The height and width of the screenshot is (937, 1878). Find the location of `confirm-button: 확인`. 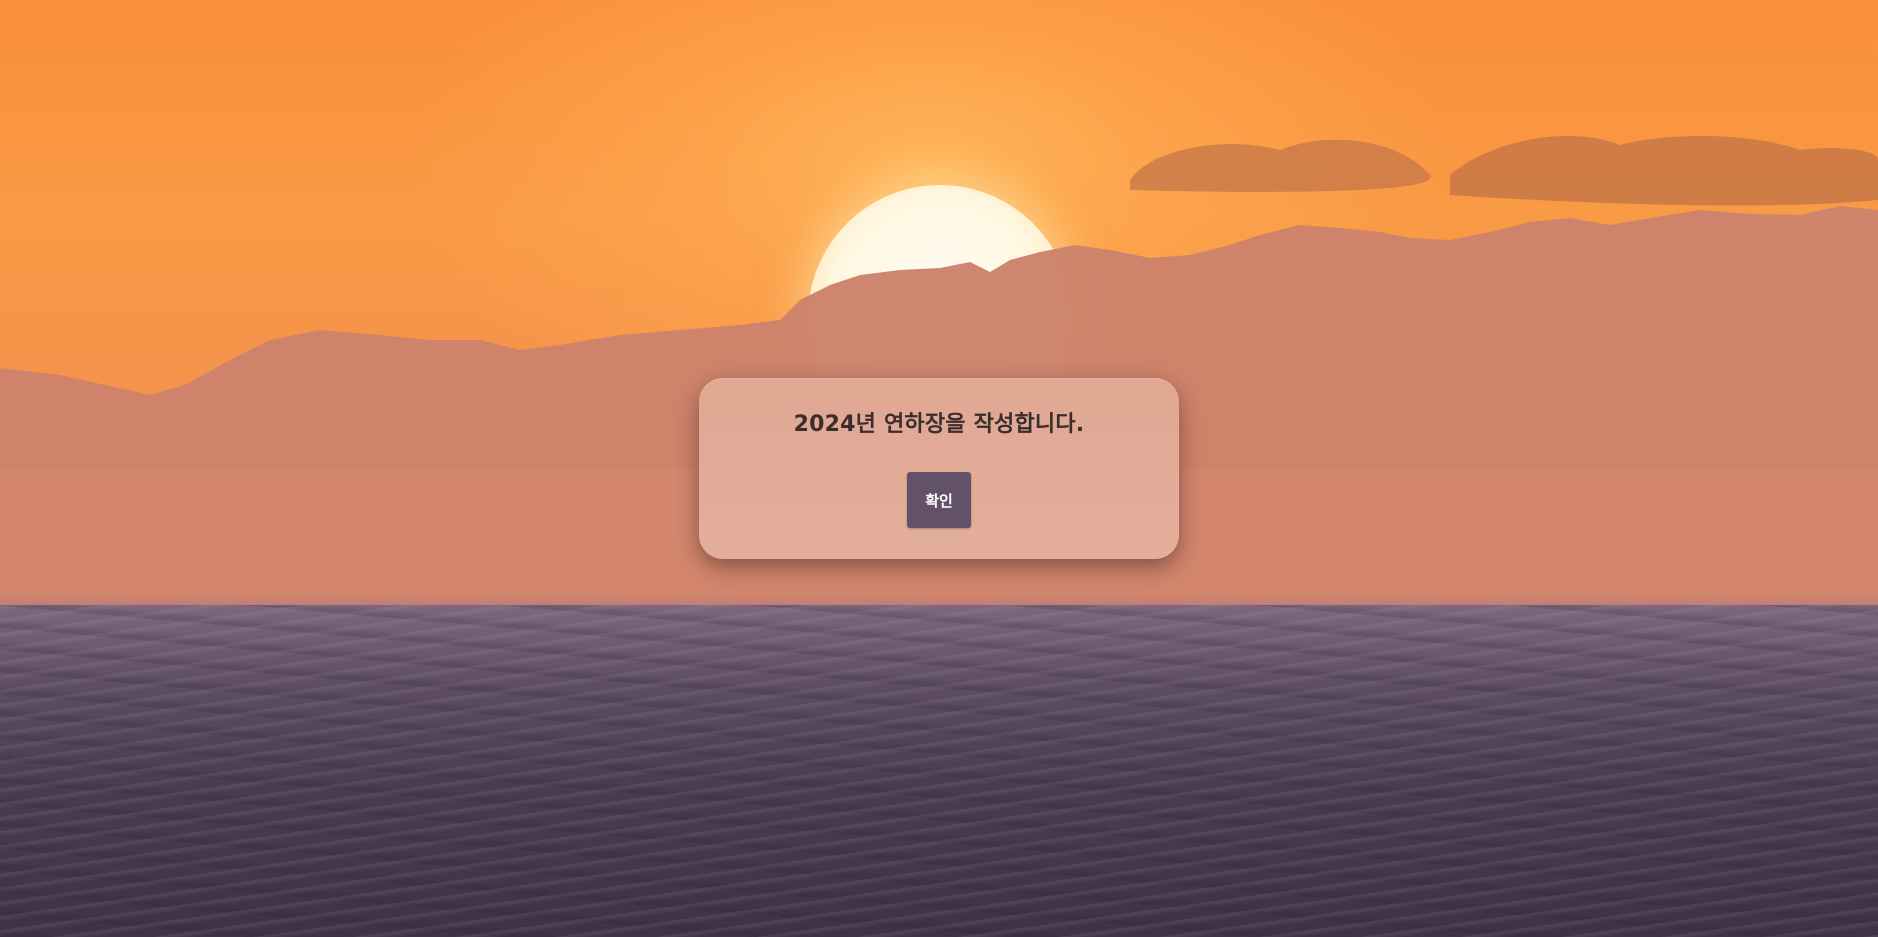

confirm-button: 확인 is located at coordinates (939, 500).